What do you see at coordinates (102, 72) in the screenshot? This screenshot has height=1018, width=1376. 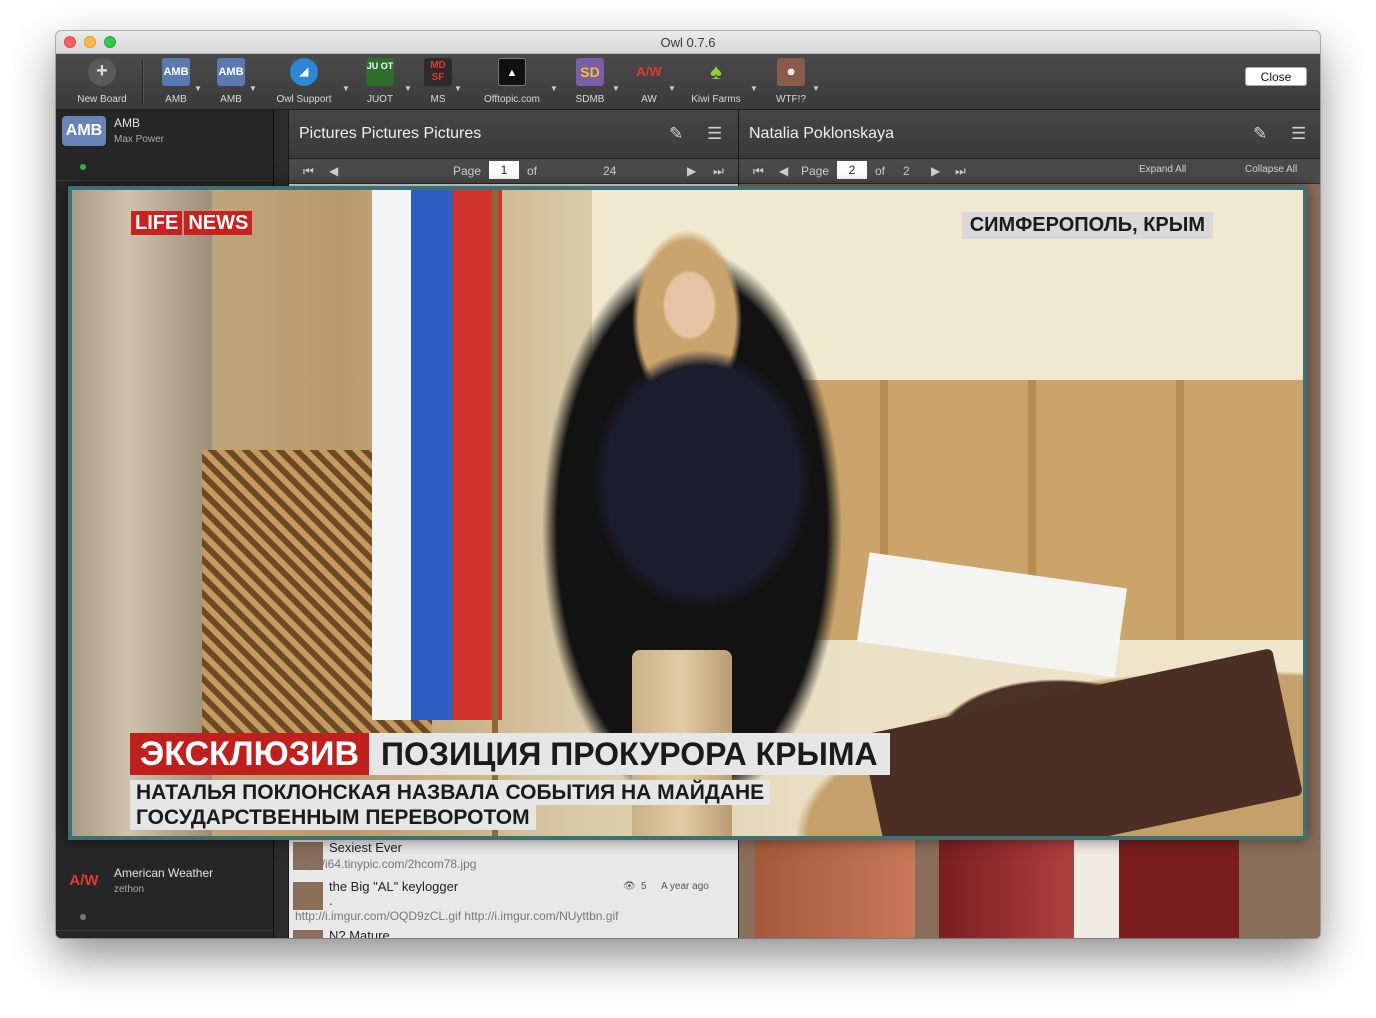 I see `plus-icon: +` at bounding box center [102, 72].